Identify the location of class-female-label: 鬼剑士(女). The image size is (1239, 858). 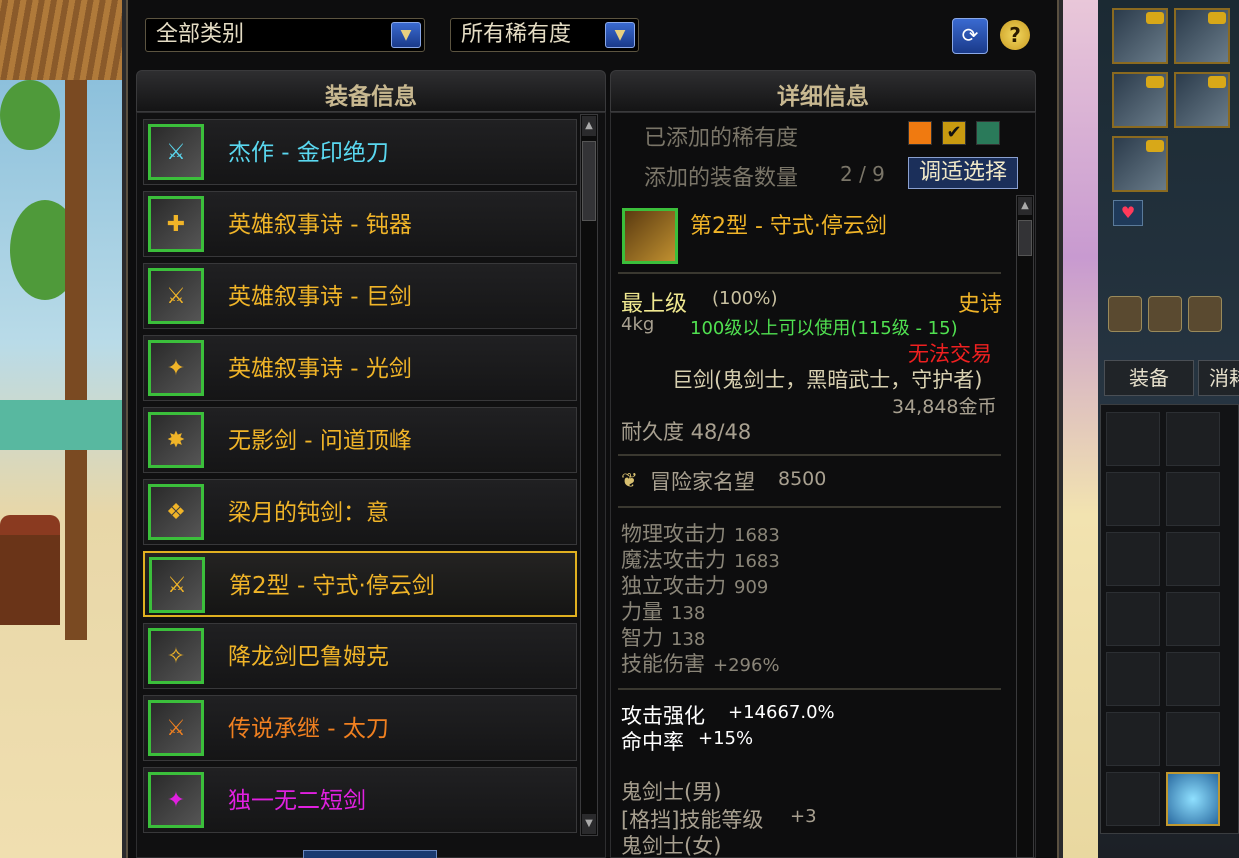
(671, 846).